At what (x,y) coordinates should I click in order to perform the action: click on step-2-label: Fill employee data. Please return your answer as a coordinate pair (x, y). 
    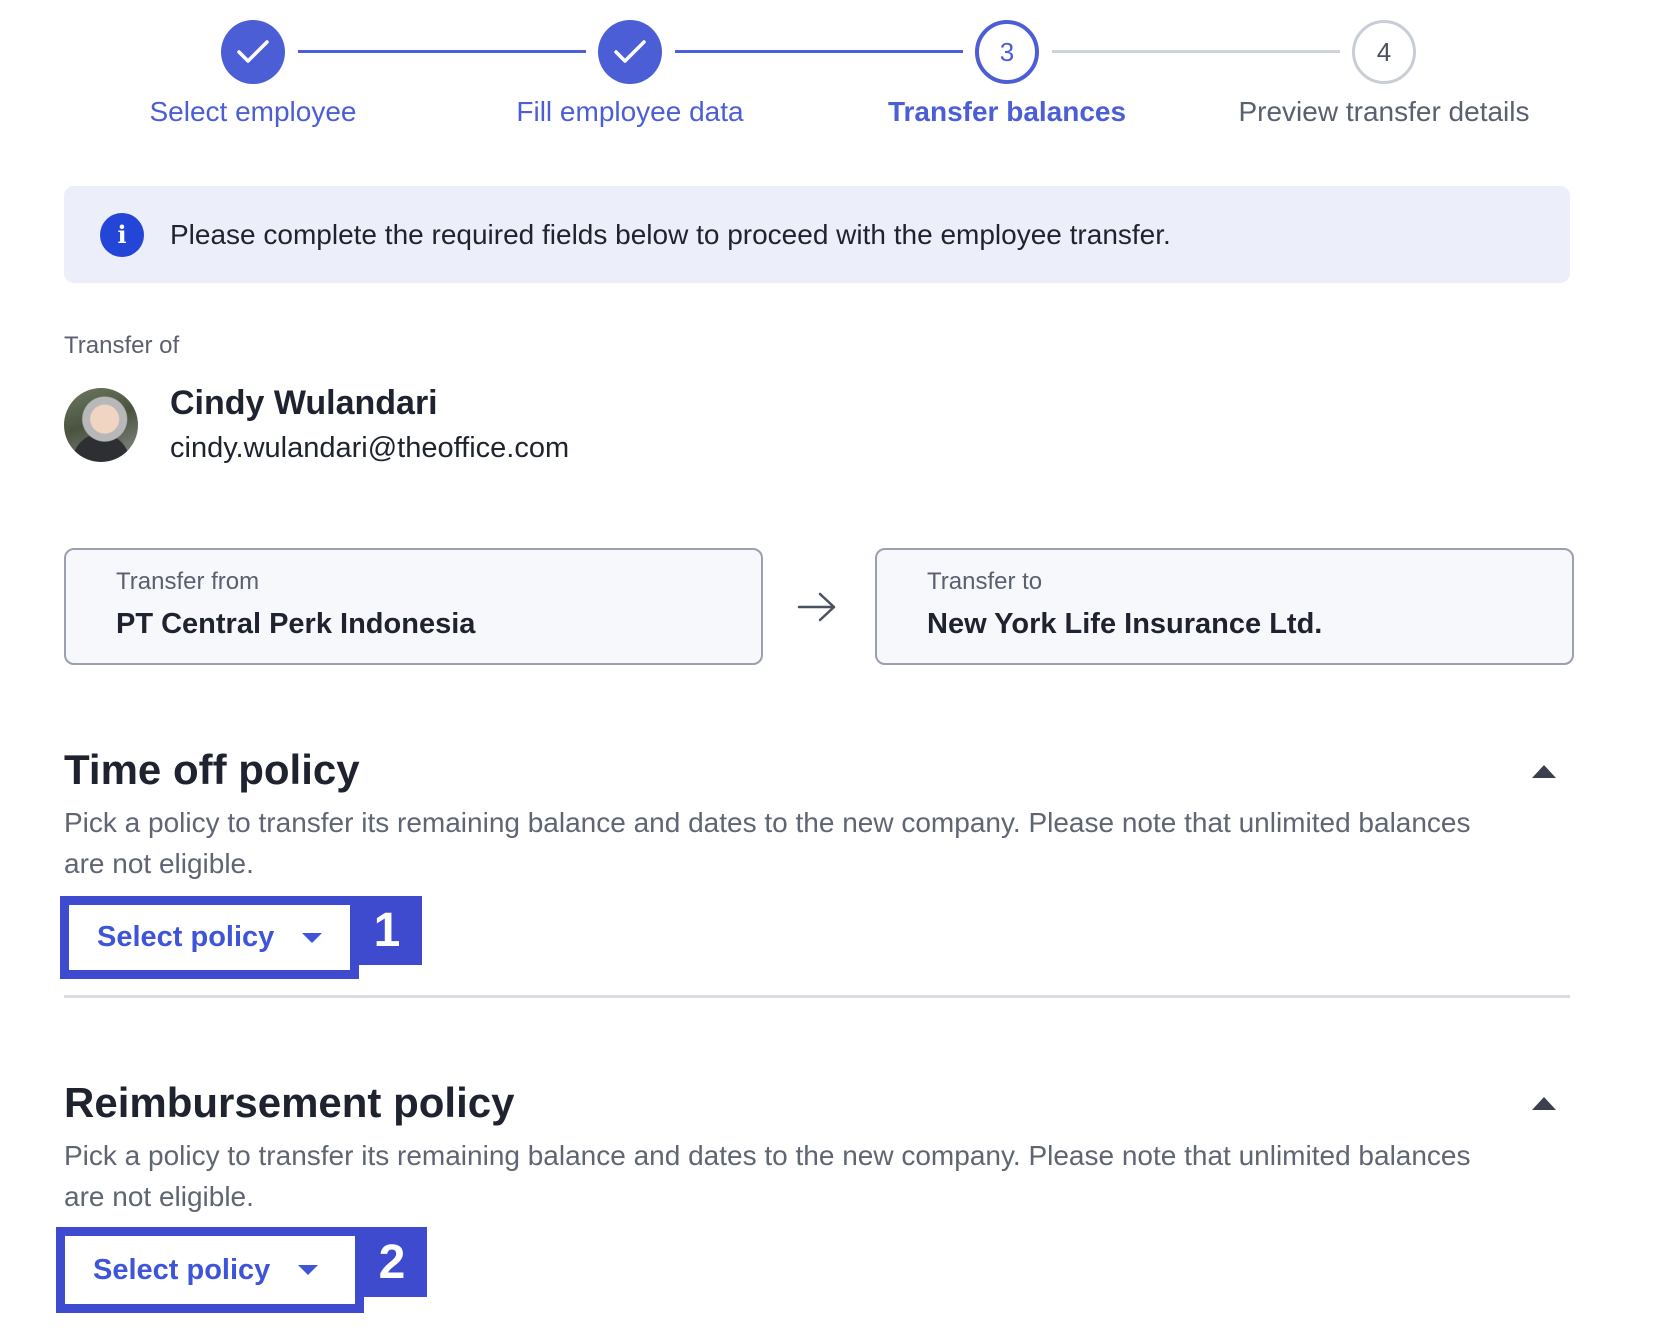
    Looking at the image, I should click on (630, 112).